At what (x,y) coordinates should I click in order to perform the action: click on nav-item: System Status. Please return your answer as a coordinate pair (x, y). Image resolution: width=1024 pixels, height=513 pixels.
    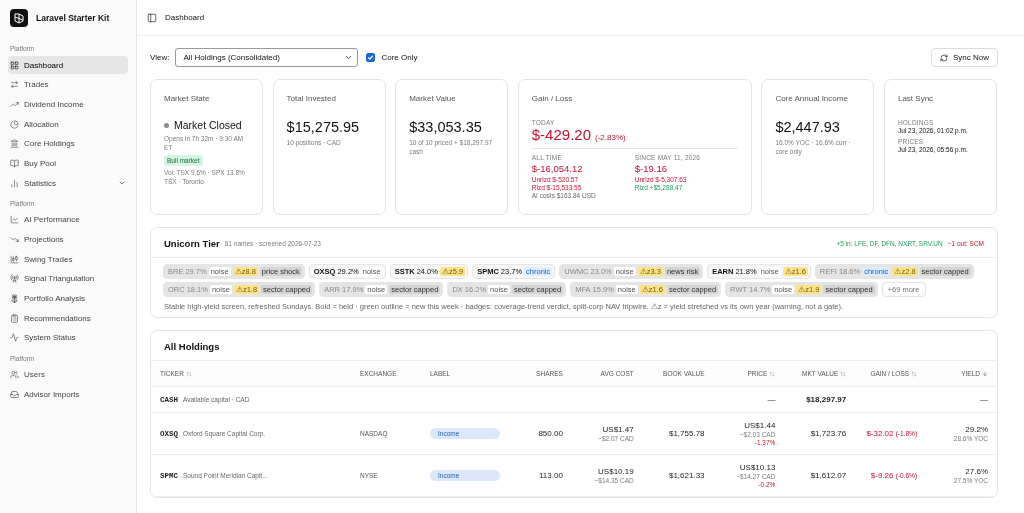
    Looking at the image, I should click on (68, 337).